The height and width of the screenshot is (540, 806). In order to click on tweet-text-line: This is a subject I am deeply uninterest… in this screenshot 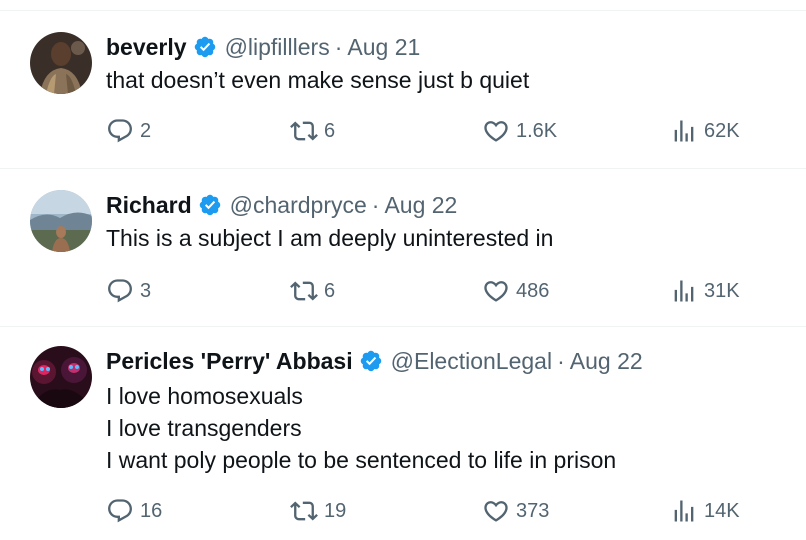, I will do `click(330, 238)`.